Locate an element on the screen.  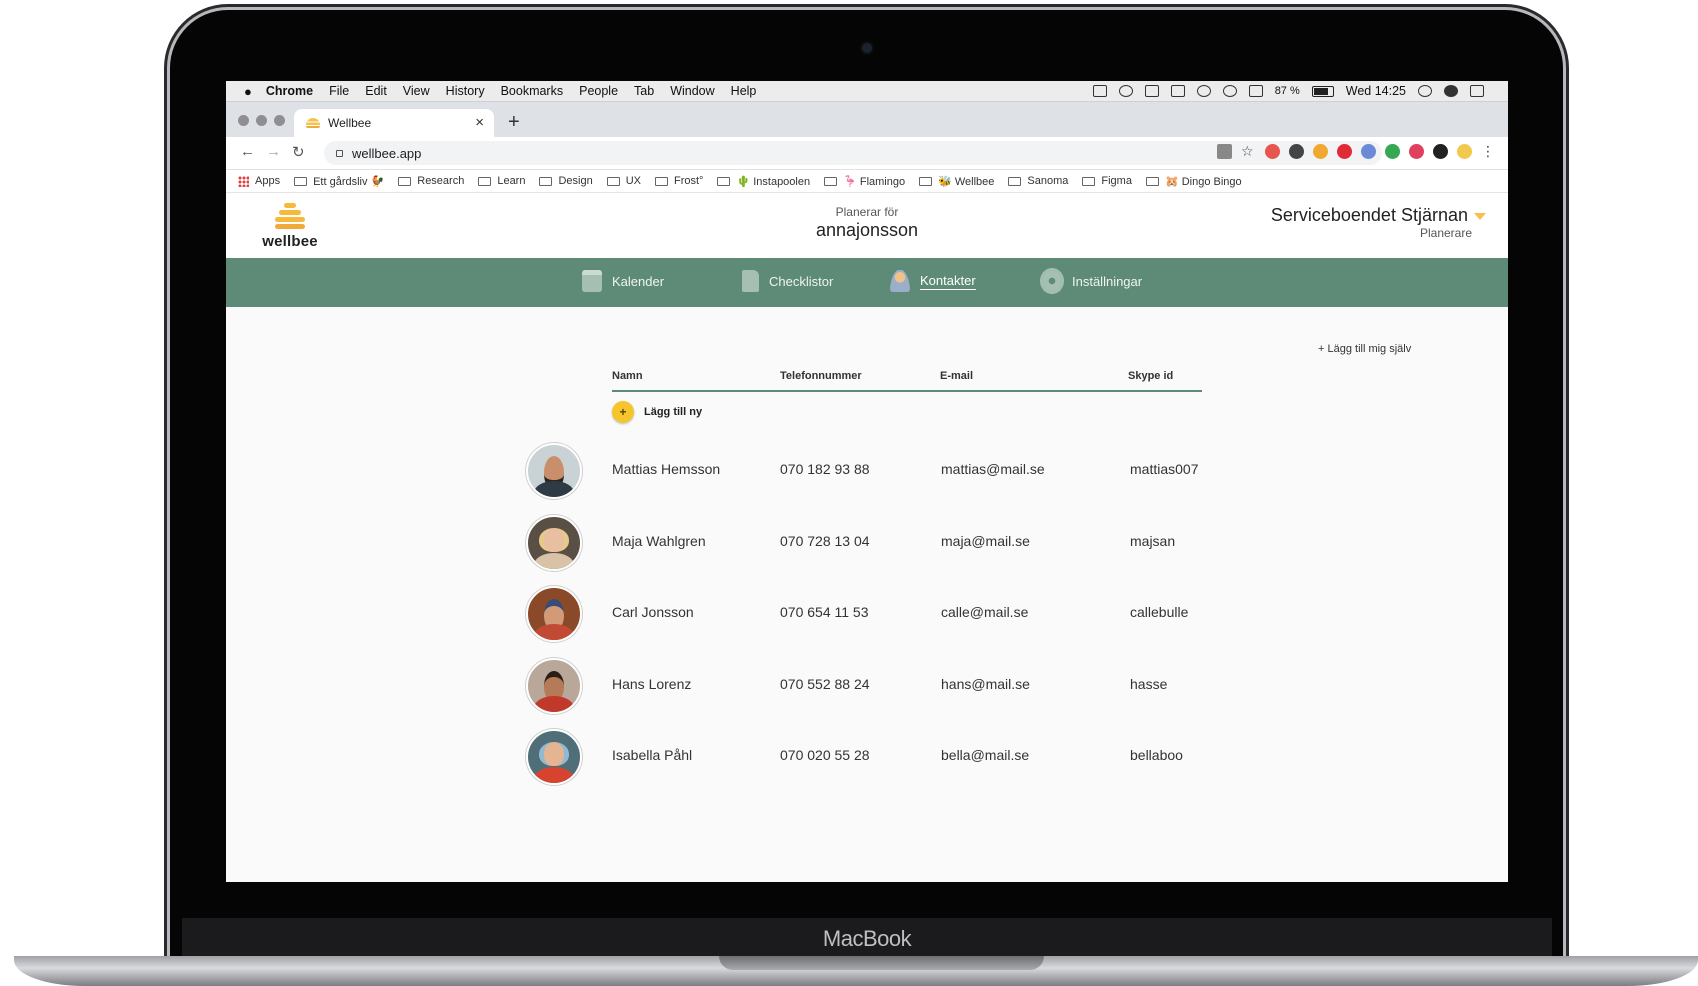
laptop-base is located at coordinates (856, 971).